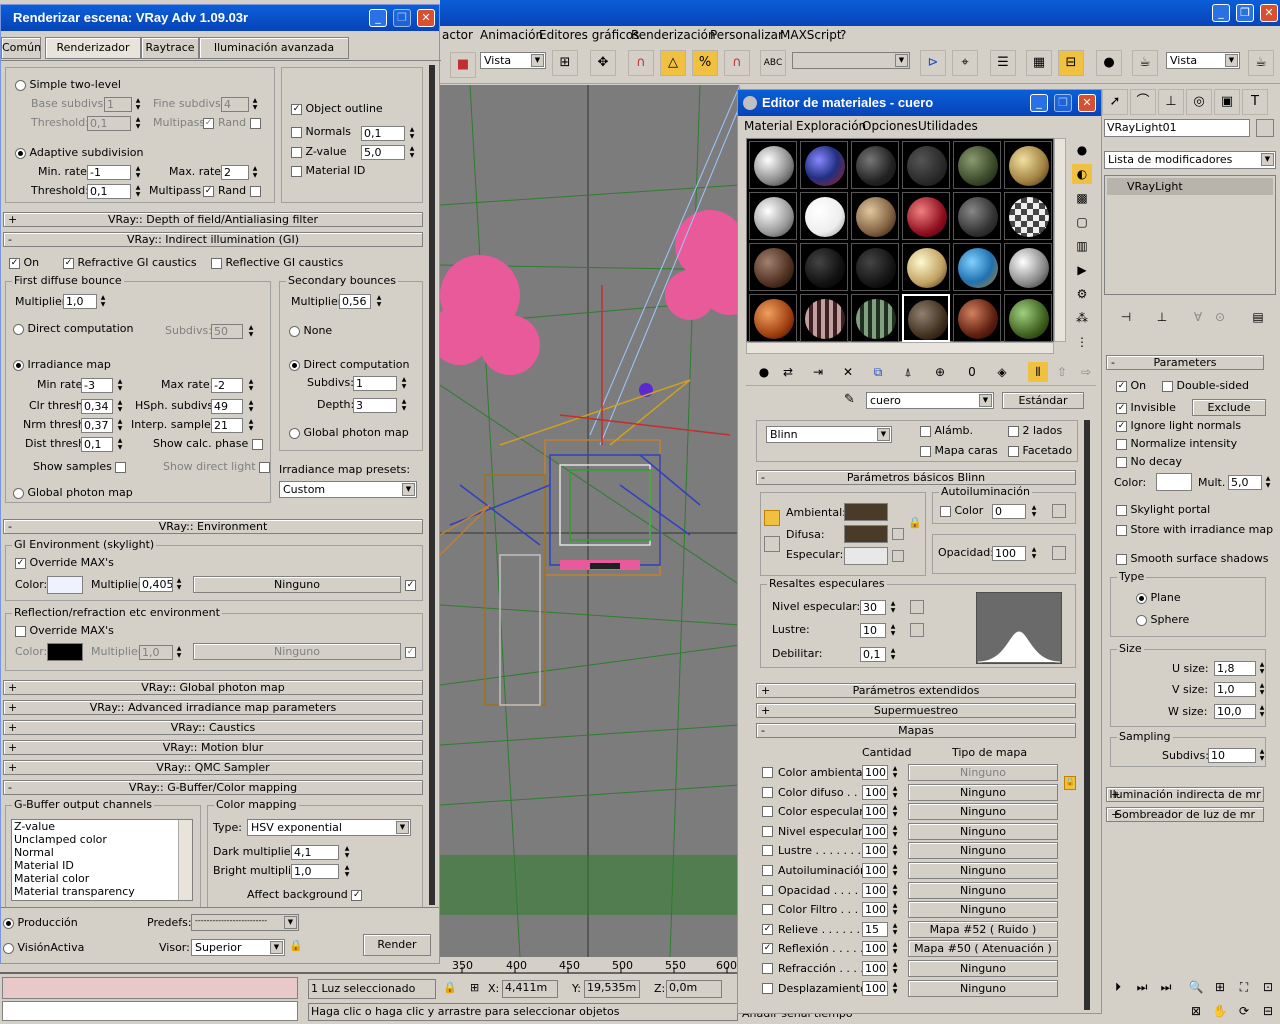 This screenshot has height=1024, width=1280. Describe the element at coordinates (213, 687) in the screenshot. I see `global-photon-rollout: + VRay:: Global photon map` at that location.